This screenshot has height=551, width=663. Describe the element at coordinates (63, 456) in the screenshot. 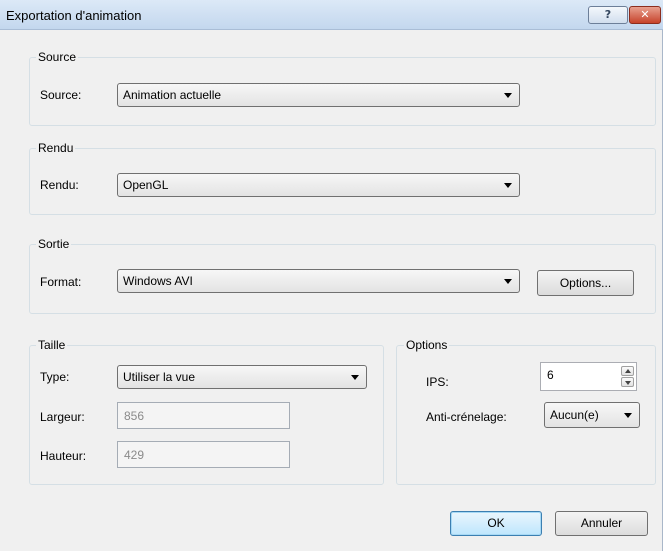

I see `hauteur-label: Hauteur:` at that location.